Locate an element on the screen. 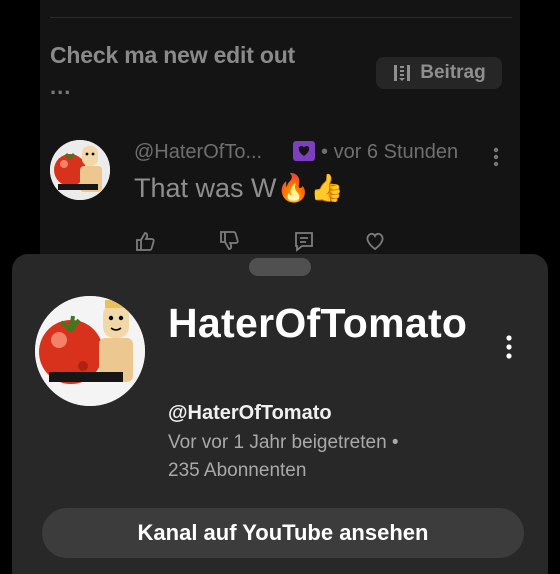 The height and width of the screenshot is (574, 560). thumb-down-icon is located at coordinates (229, 241).